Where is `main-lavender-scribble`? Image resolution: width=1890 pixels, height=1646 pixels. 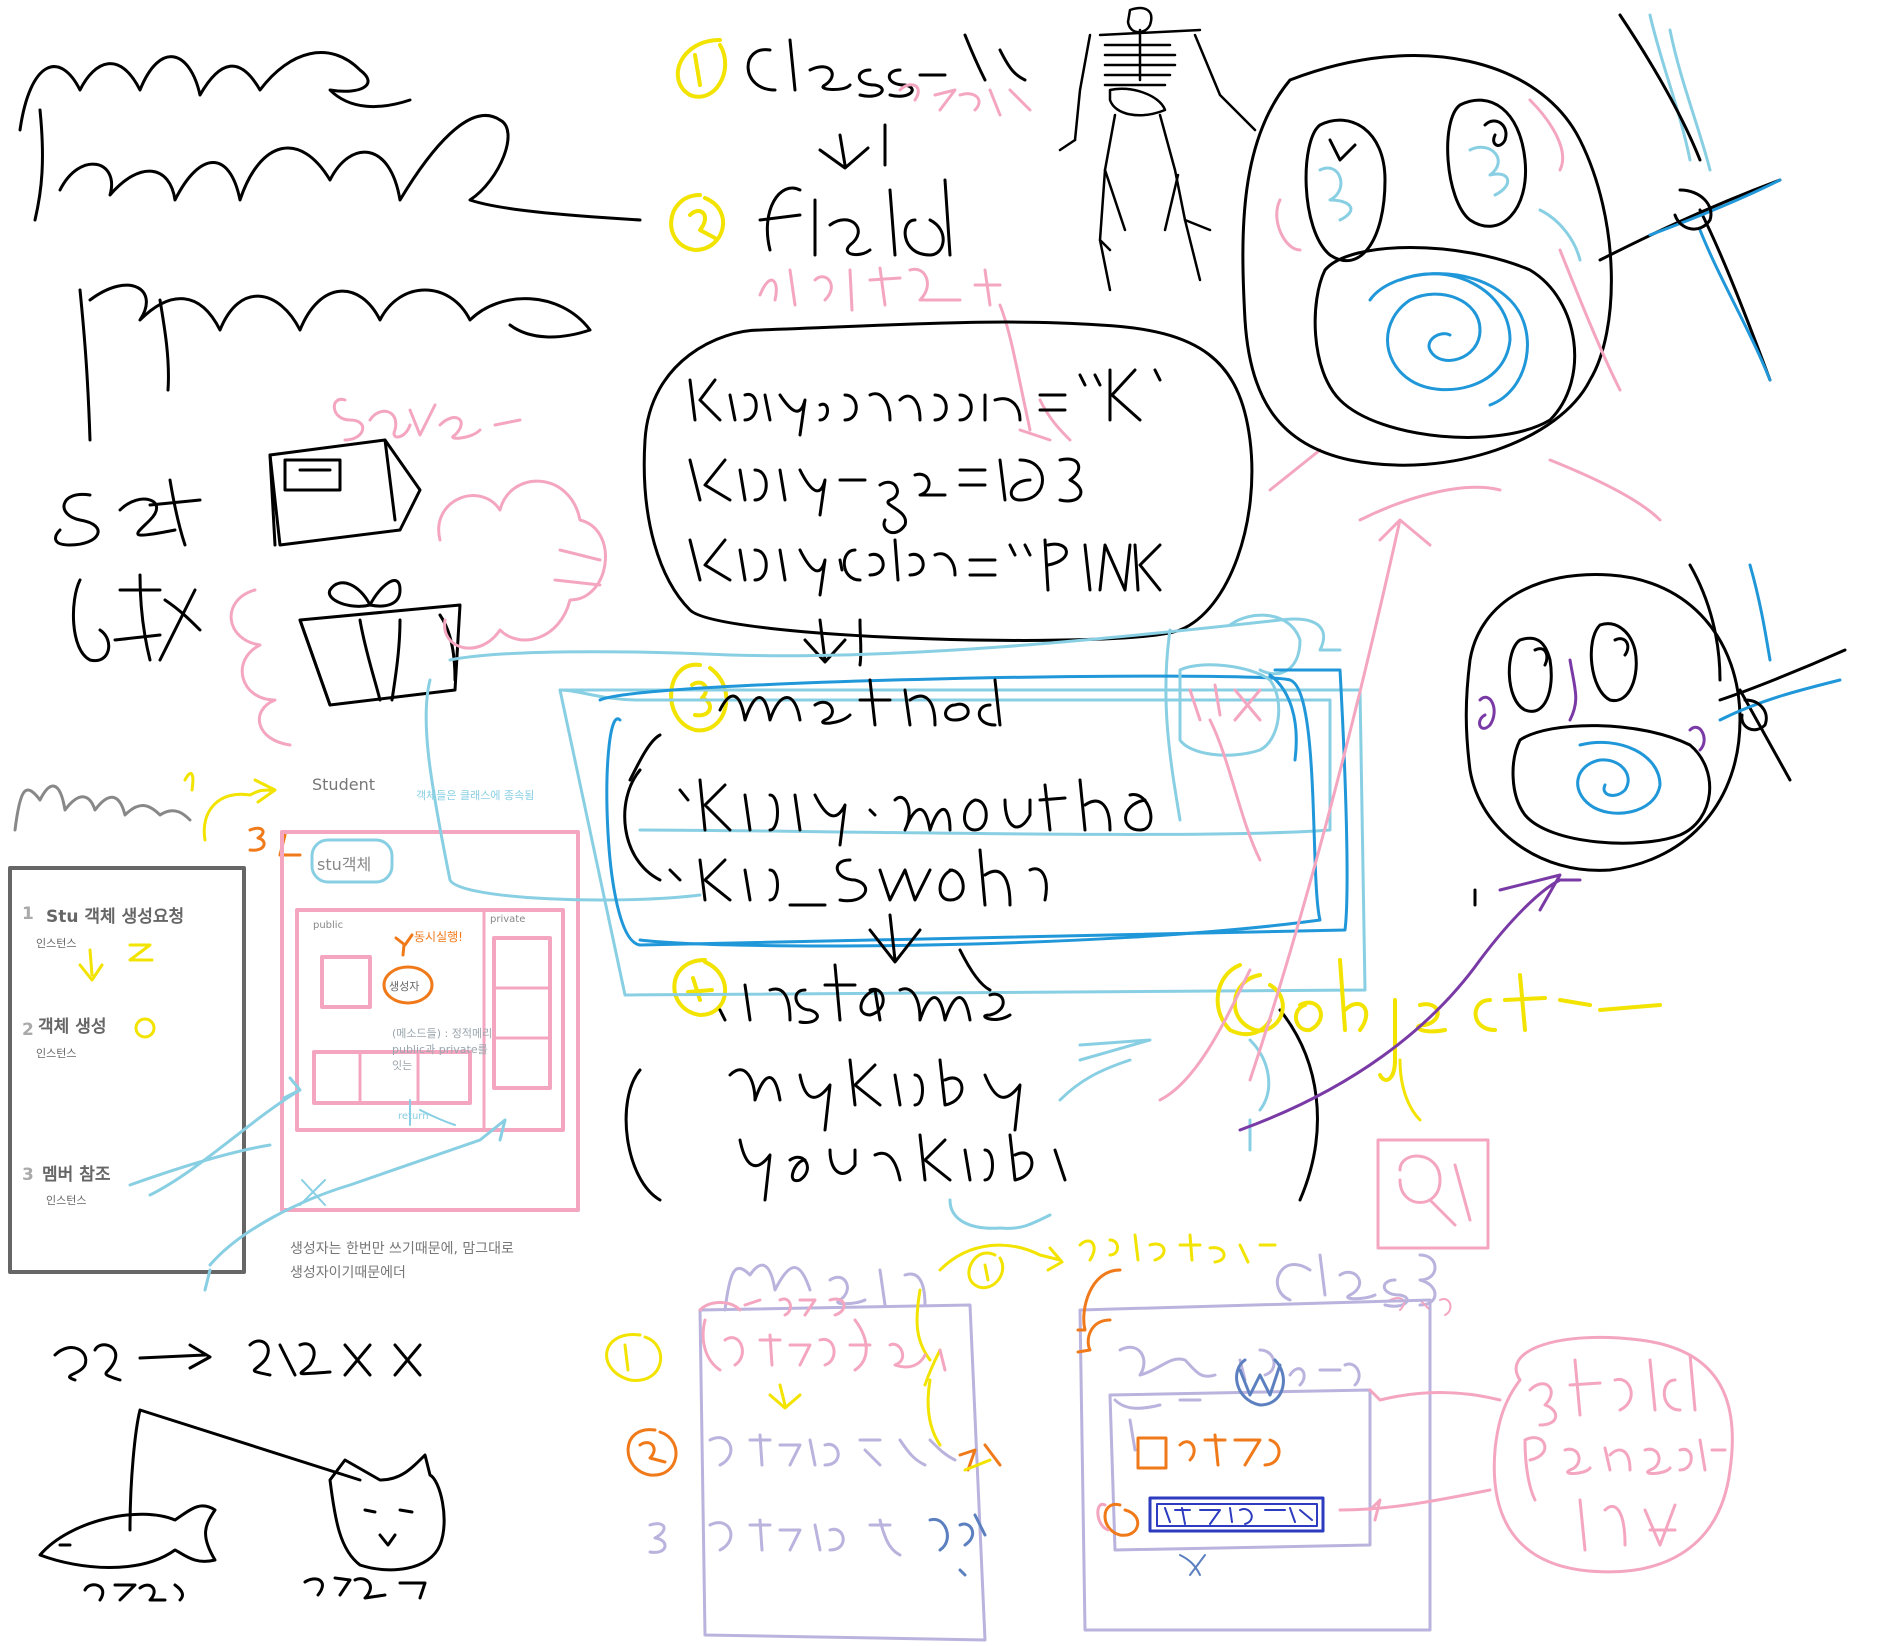 main-lavender-scribble is located at coordinates (825, 1287).